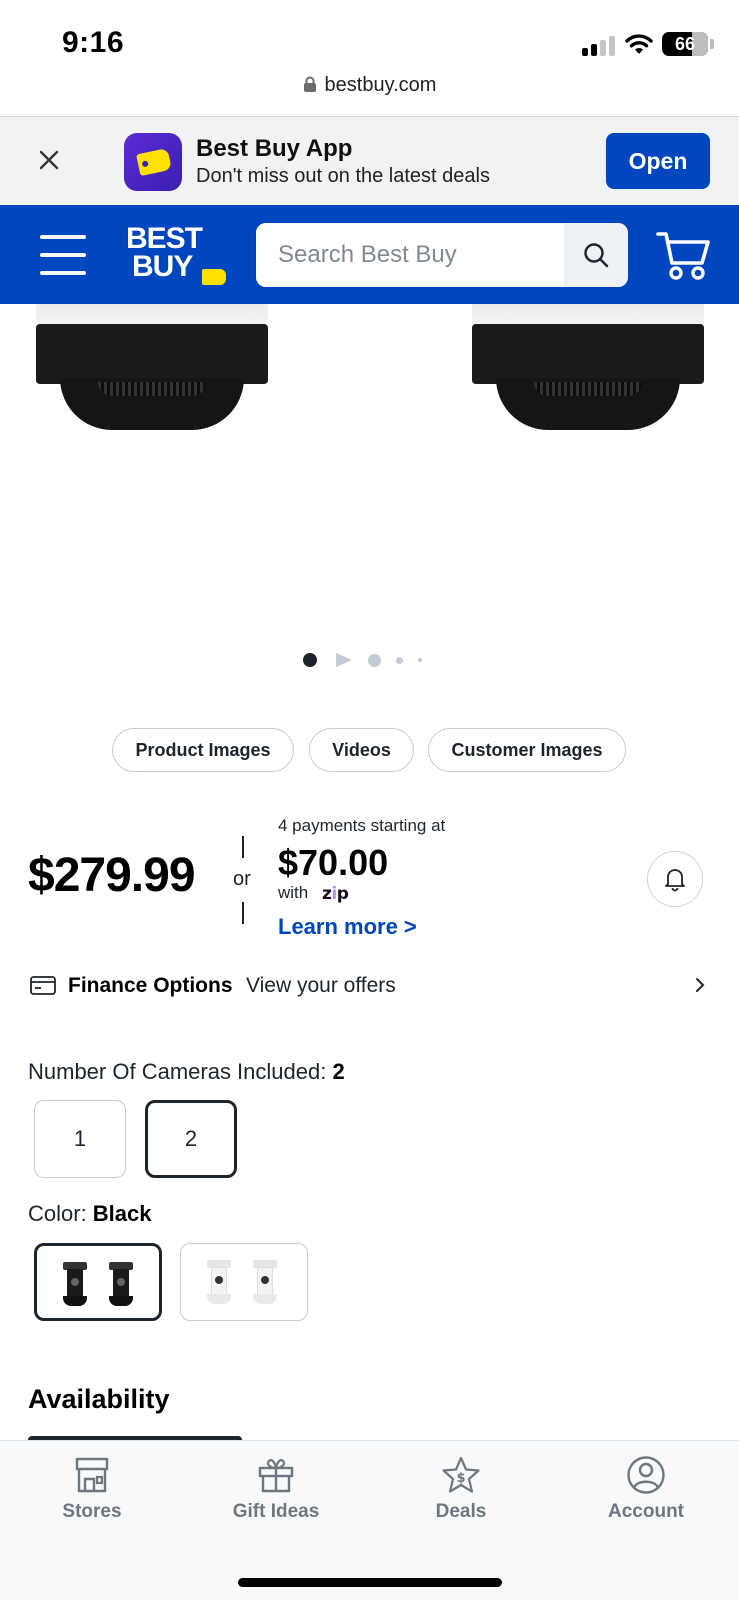 This screenshot has width=739, height=1600. What do you see at coordinates (684, 255) in the screenshot?
I see `cart-icon` at bounding box center [684, 255].